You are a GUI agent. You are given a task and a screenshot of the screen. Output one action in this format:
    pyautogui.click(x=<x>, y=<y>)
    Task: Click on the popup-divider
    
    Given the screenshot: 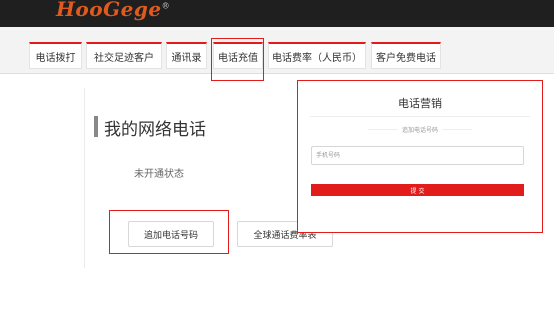 What is the action you would take?
    pyautogui.click(x=420, y=116)
    